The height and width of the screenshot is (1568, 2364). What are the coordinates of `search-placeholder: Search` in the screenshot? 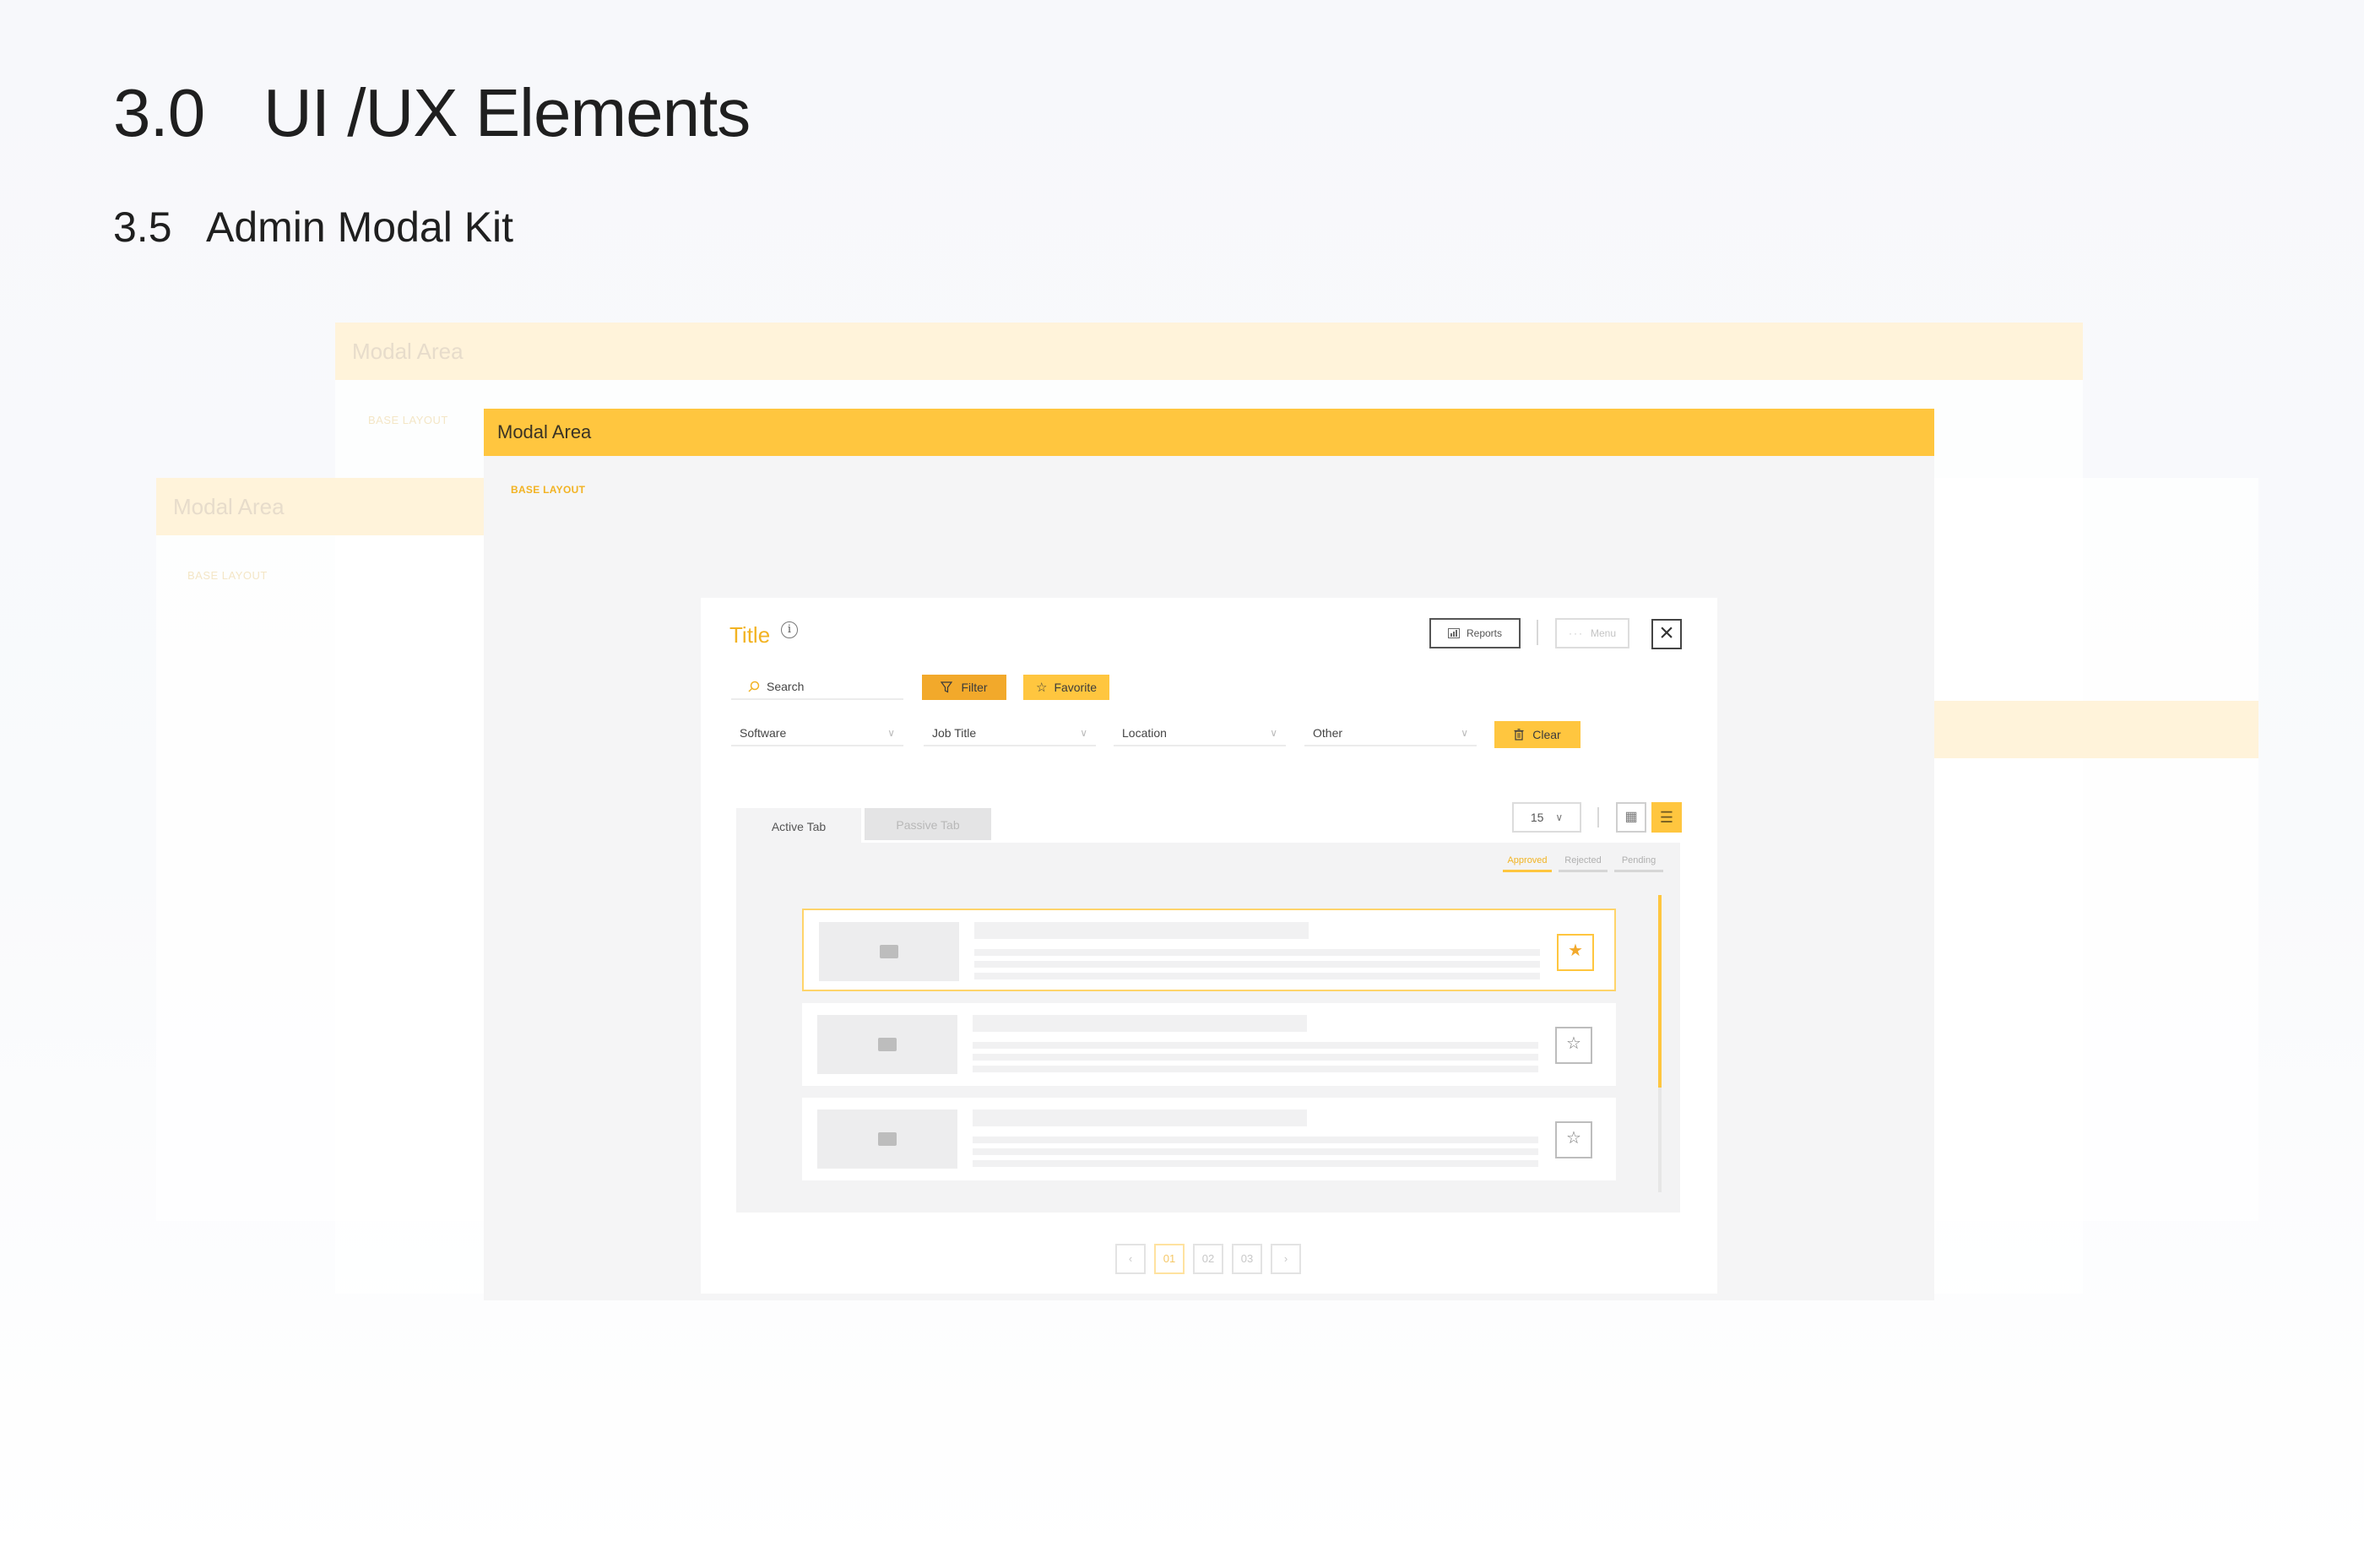 It's located at (786, 686).